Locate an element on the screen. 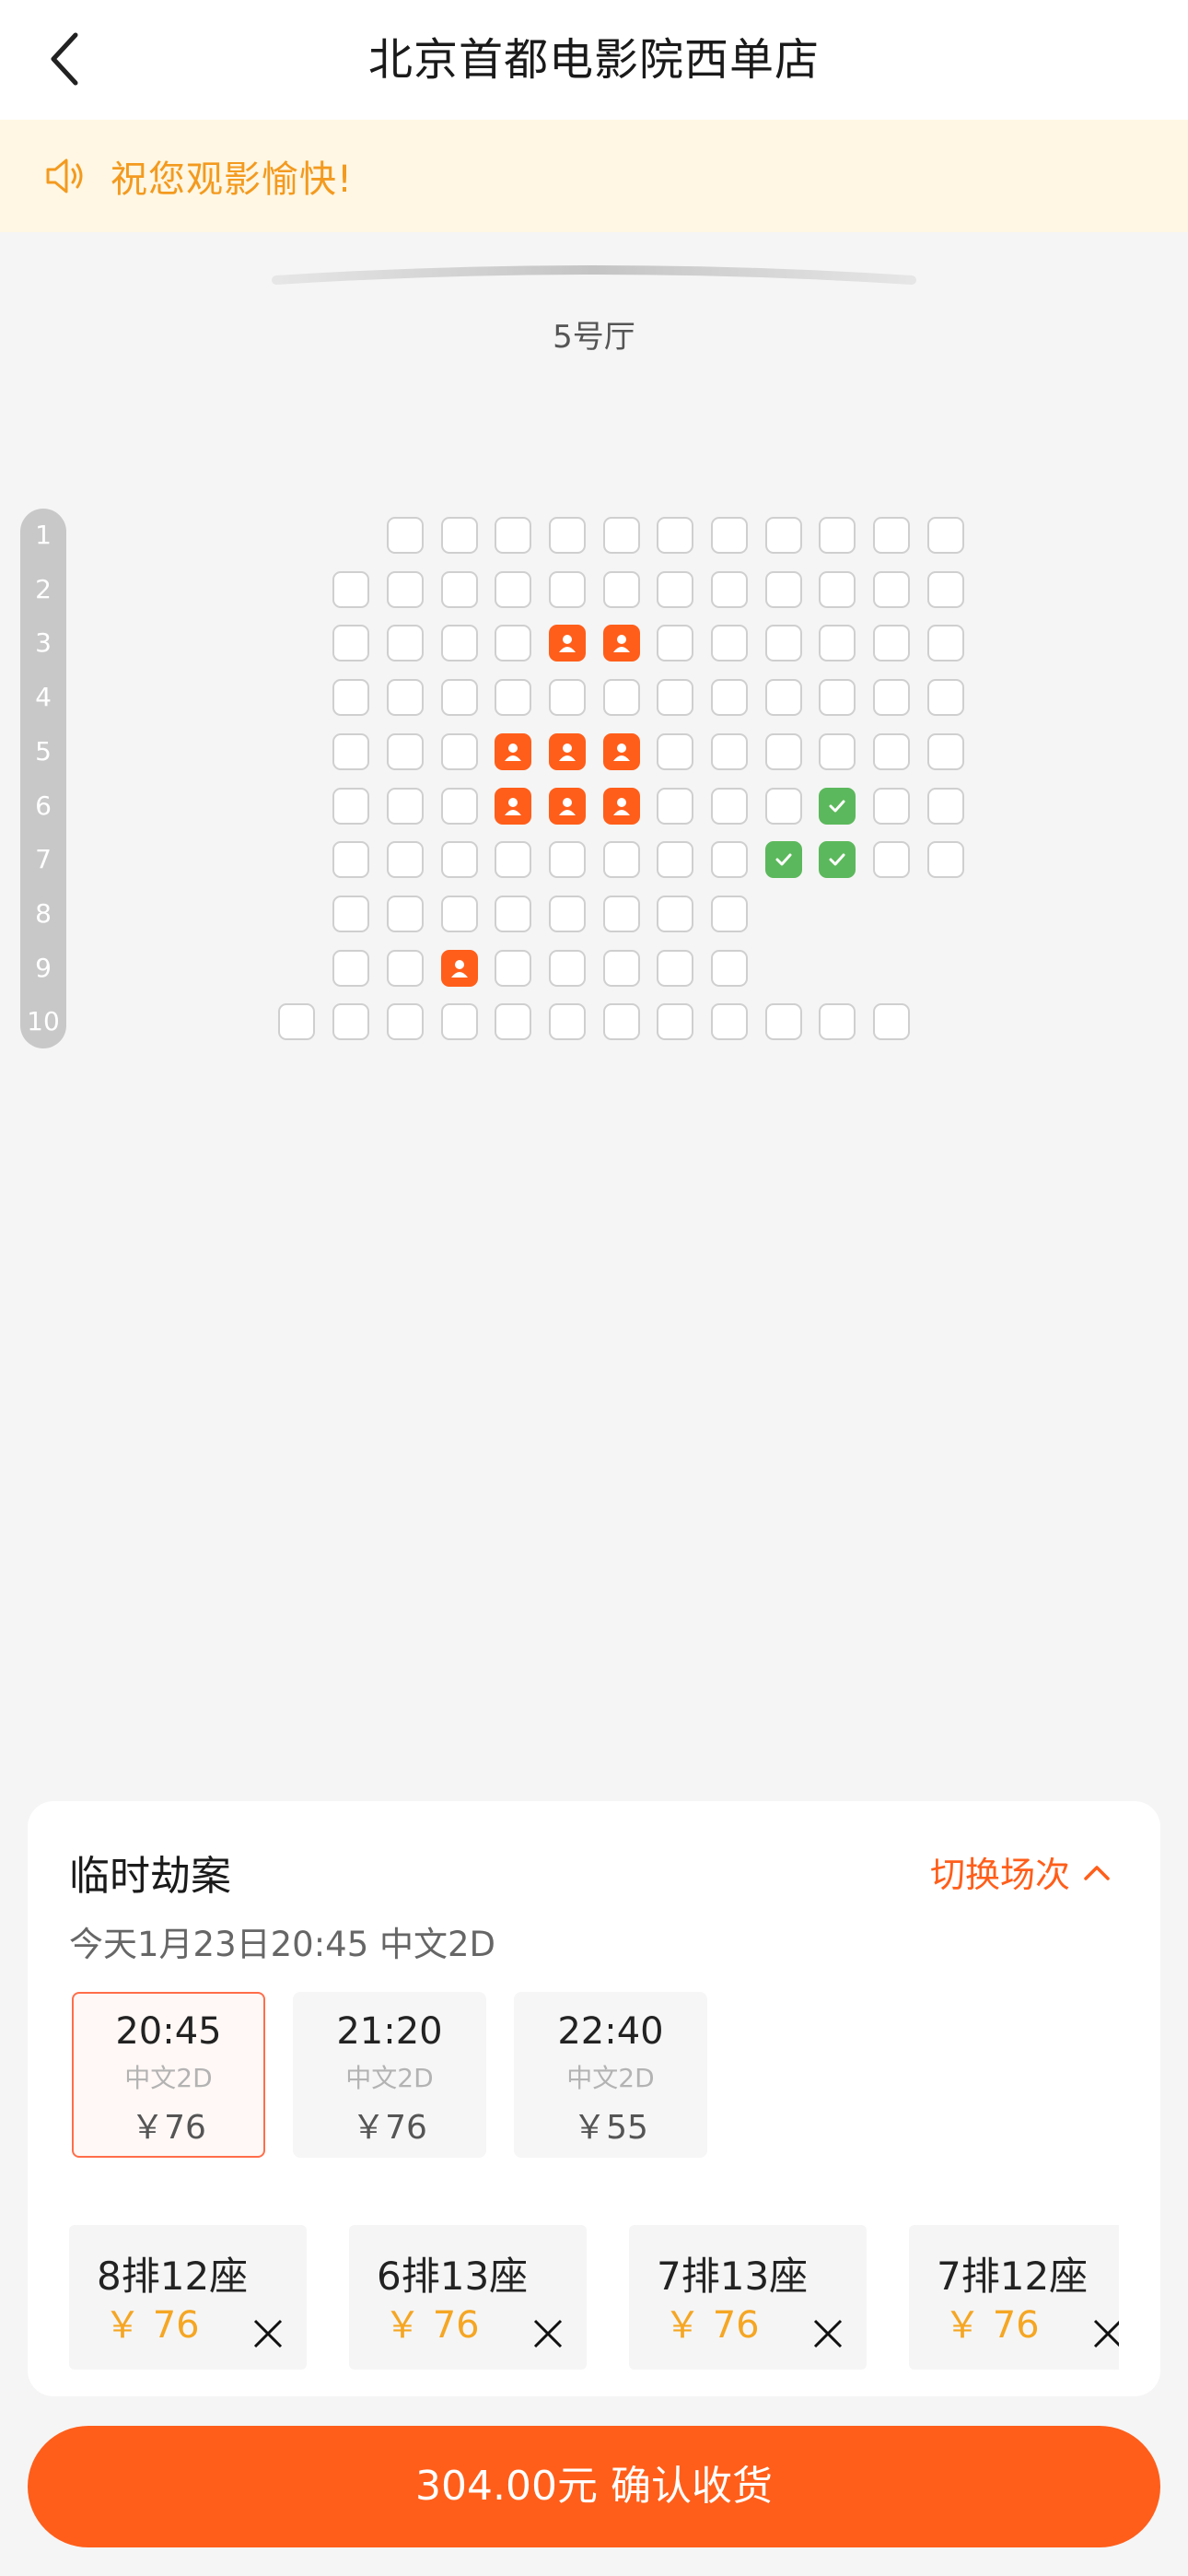 The image size is (1188, 2576). confirm-button: 304.00元 确认收货 is located at coordinates (594, 2486).